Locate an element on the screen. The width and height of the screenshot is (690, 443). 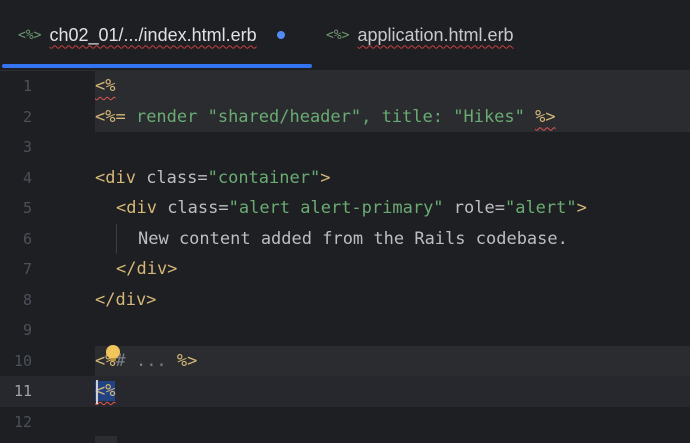
line-number: 1 is located at coordinates (27, 86).